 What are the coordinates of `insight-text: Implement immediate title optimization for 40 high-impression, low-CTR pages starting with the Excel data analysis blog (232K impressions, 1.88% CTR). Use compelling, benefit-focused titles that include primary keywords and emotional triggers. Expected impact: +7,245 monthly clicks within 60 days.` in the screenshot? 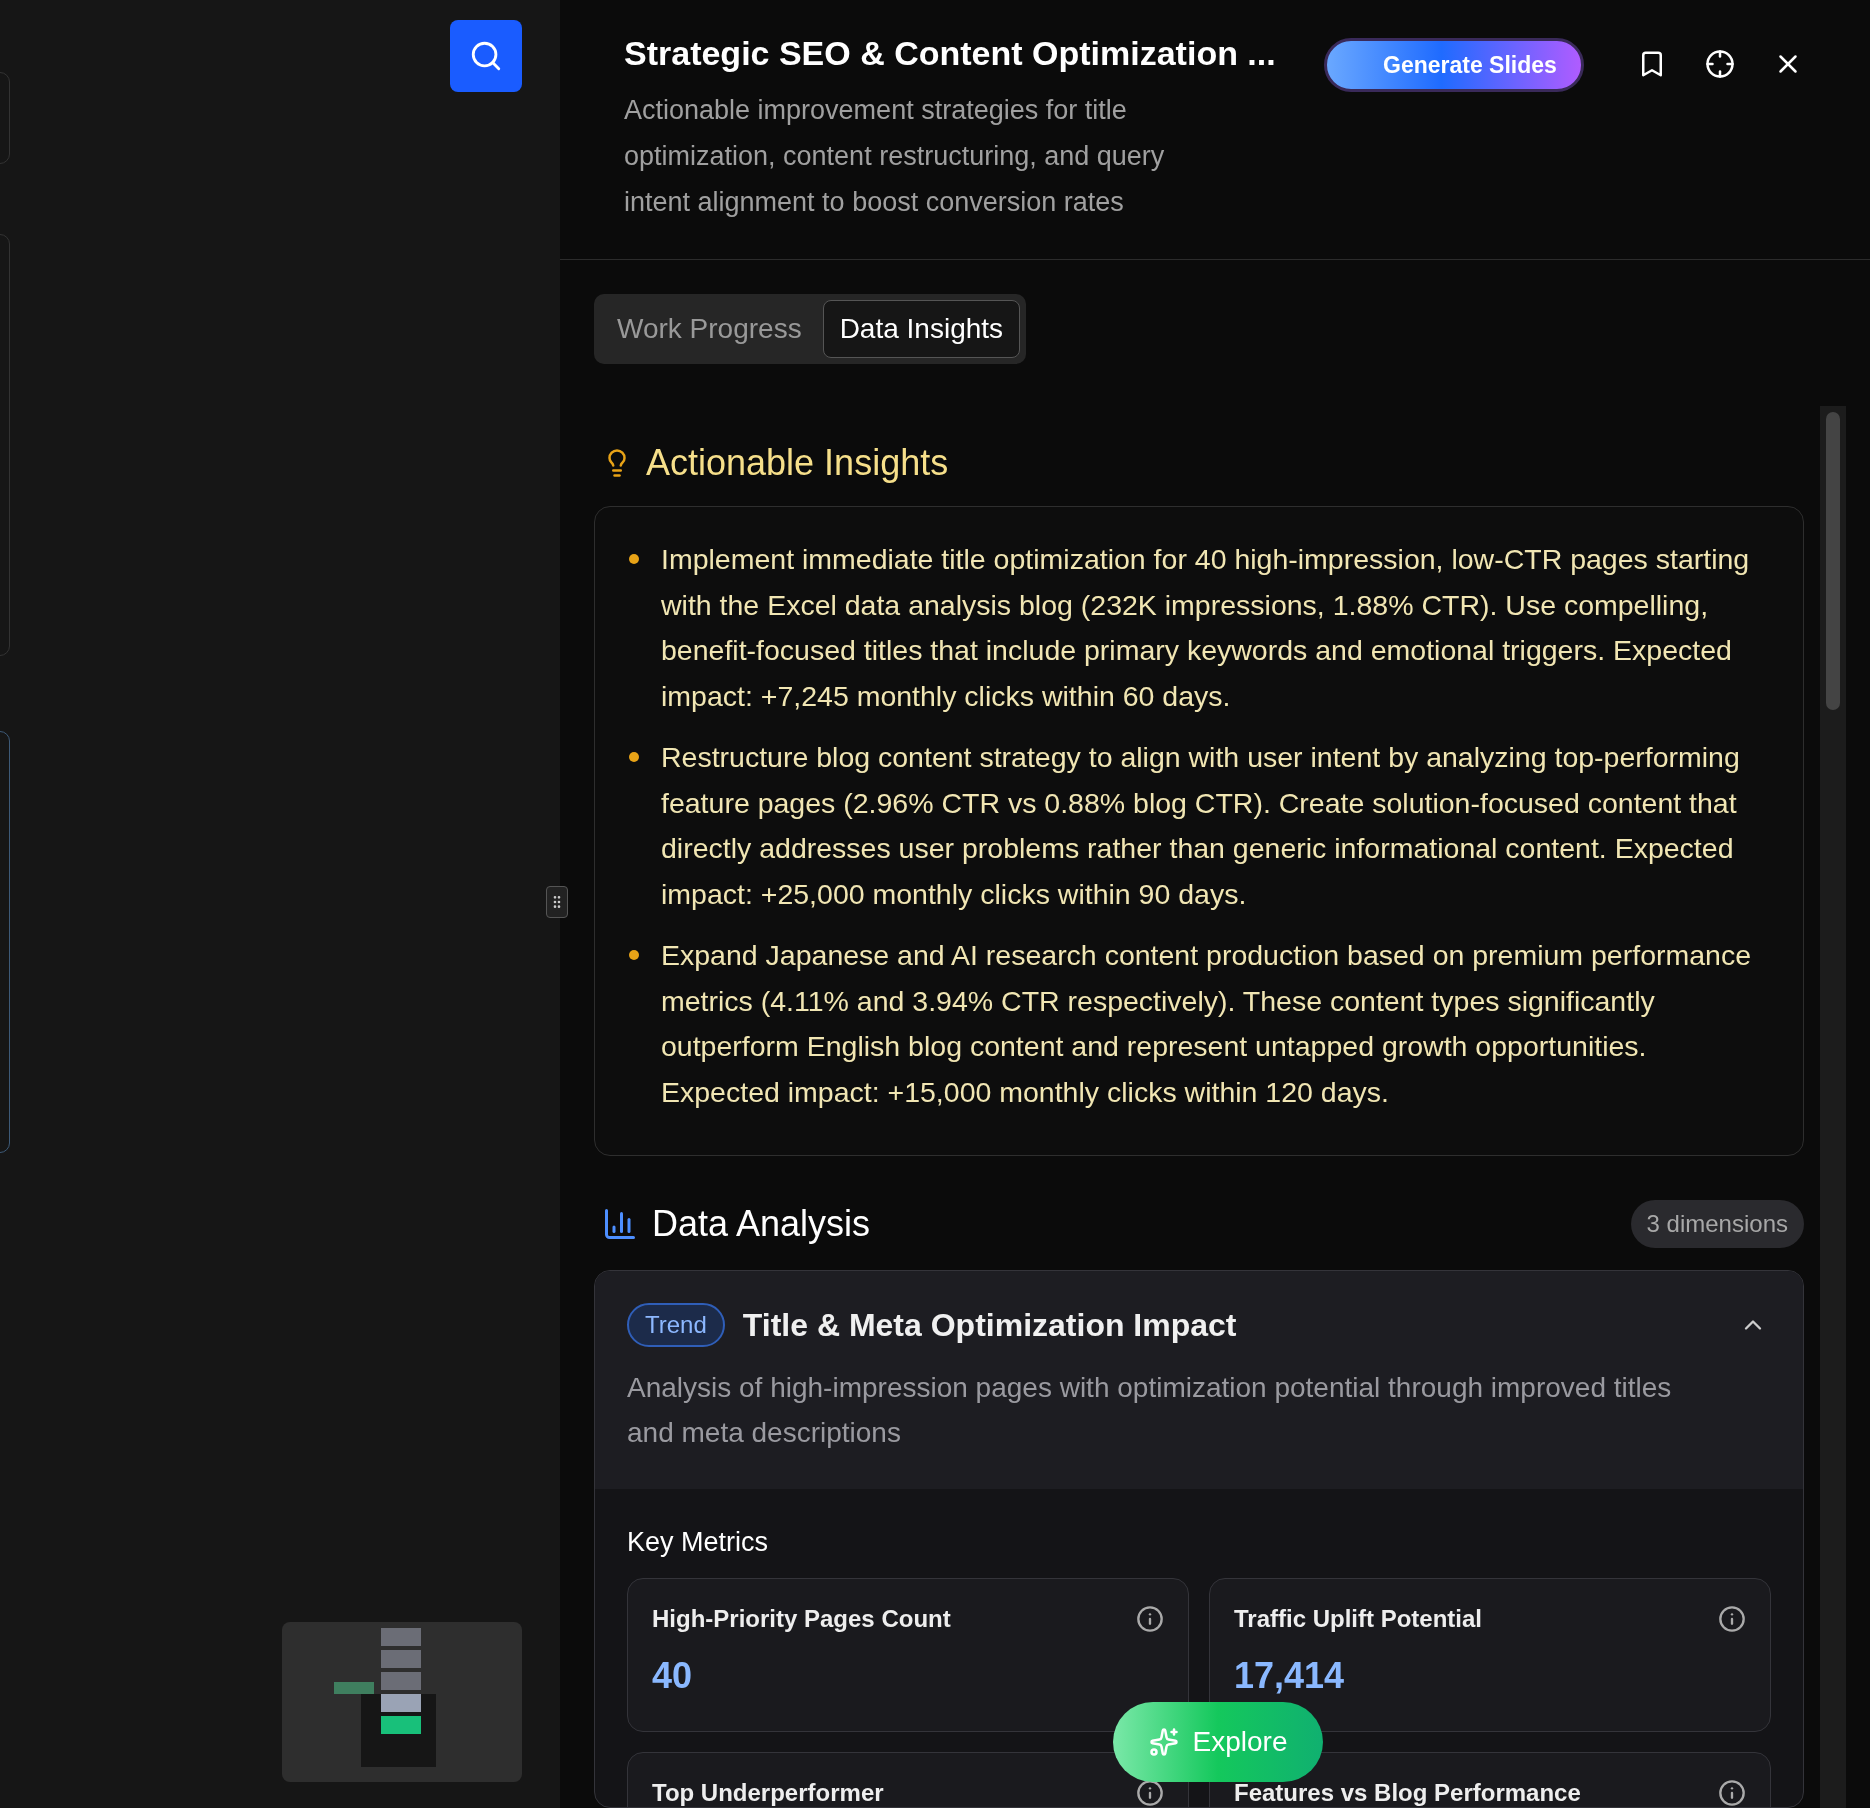 It's located at (1206, 628).